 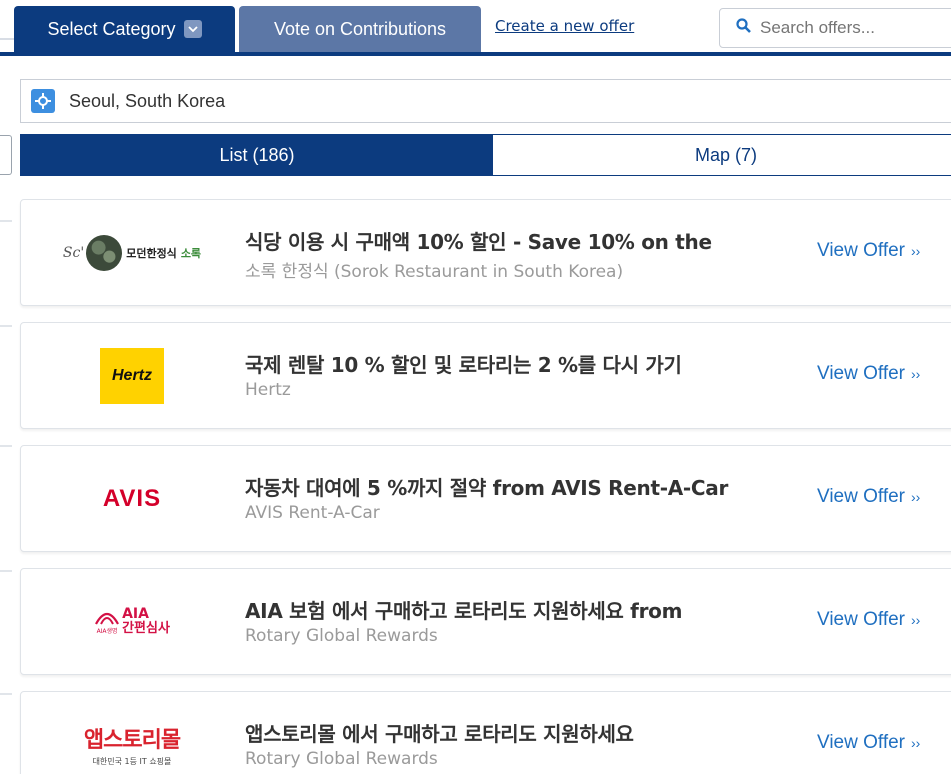 I want to click on offer-title: AIA 보험 에서 구매하고 로타리도 지원하세요 from, so click(x=464, y=611).